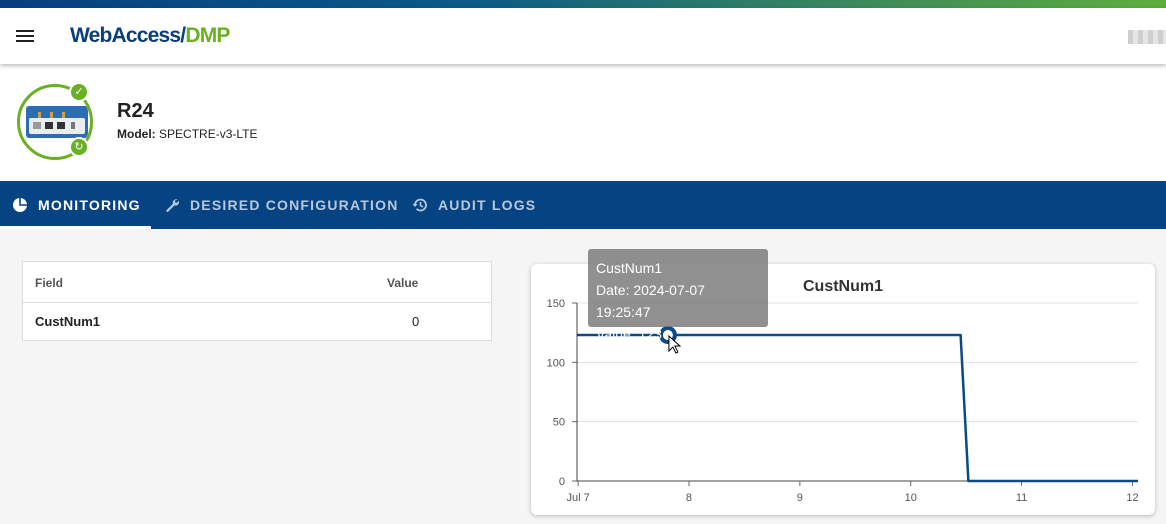 This screenshot has width=1166, height=524. What do you see at coordinates (26, 36) in the screenshot?
I see `hamburger-menu-icon` at bounding box center [26, 36].